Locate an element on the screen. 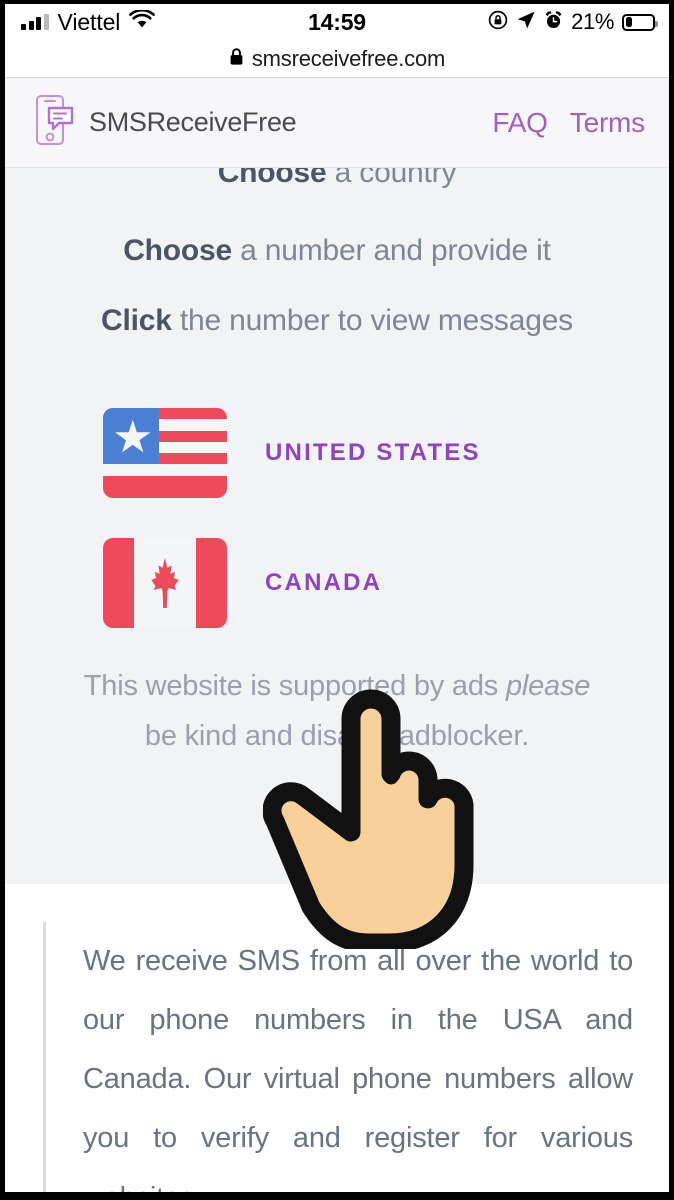  step-2-rest: a number and provide it is located at coordinates (391, 250).